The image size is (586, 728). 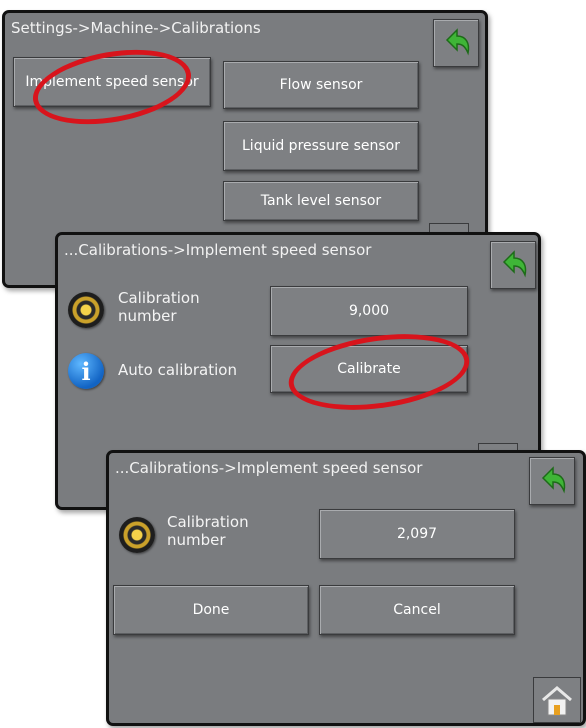 I want to click on flow-sensor-button: Flow sensor, so click(x=321, y=85).